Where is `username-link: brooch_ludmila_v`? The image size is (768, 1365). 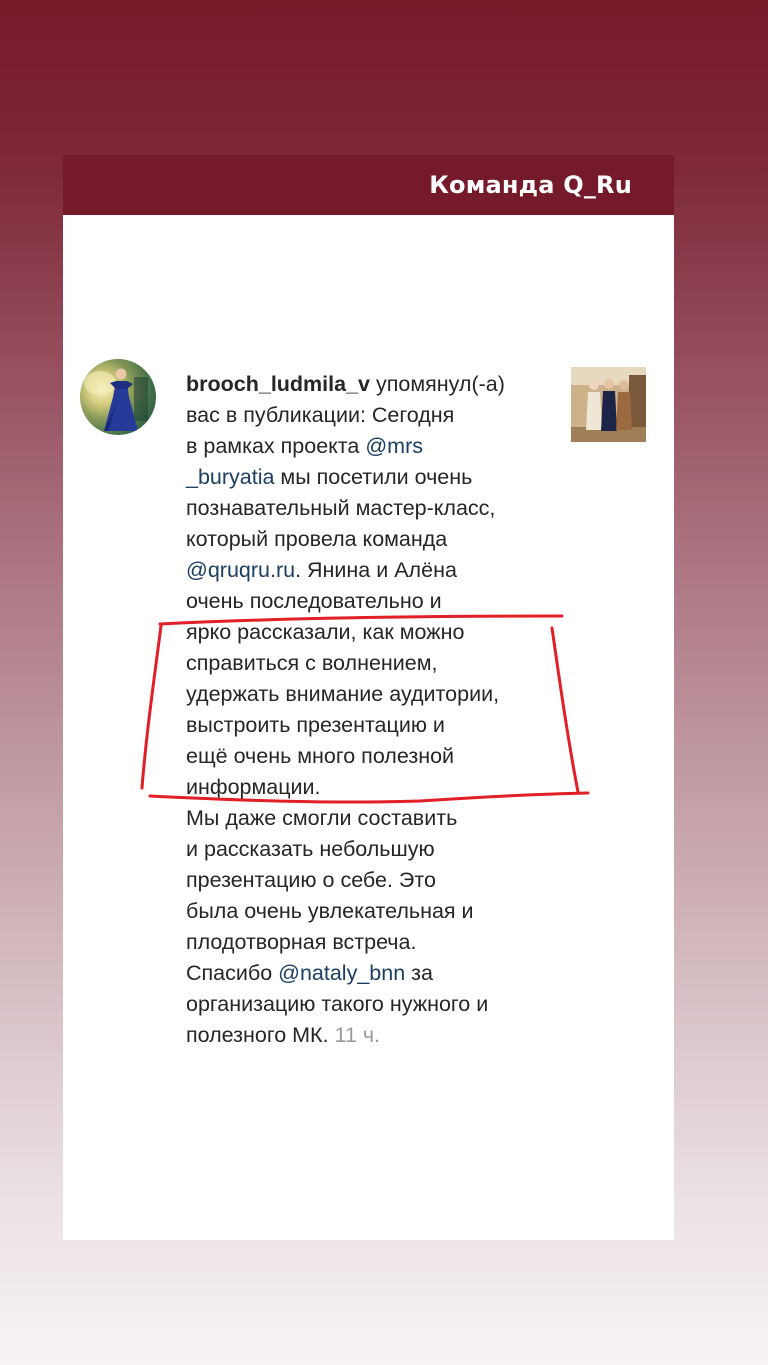
username-link: brooch_ludmila_v is located at coordinates (278, 384).